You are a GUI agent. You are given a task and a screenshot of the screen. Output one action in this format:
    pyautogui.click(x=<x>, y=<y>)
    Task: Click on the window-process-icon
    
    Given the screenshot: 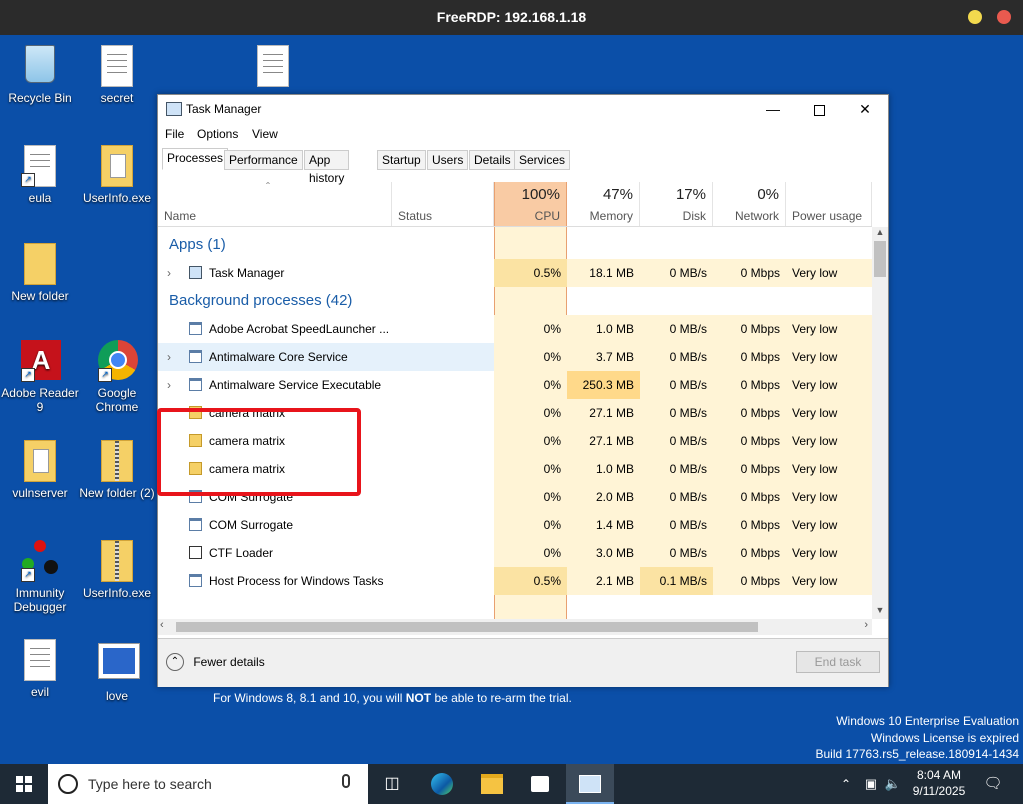 What is the action you would take?
    pyautogui.click(x=195, y=328)
    